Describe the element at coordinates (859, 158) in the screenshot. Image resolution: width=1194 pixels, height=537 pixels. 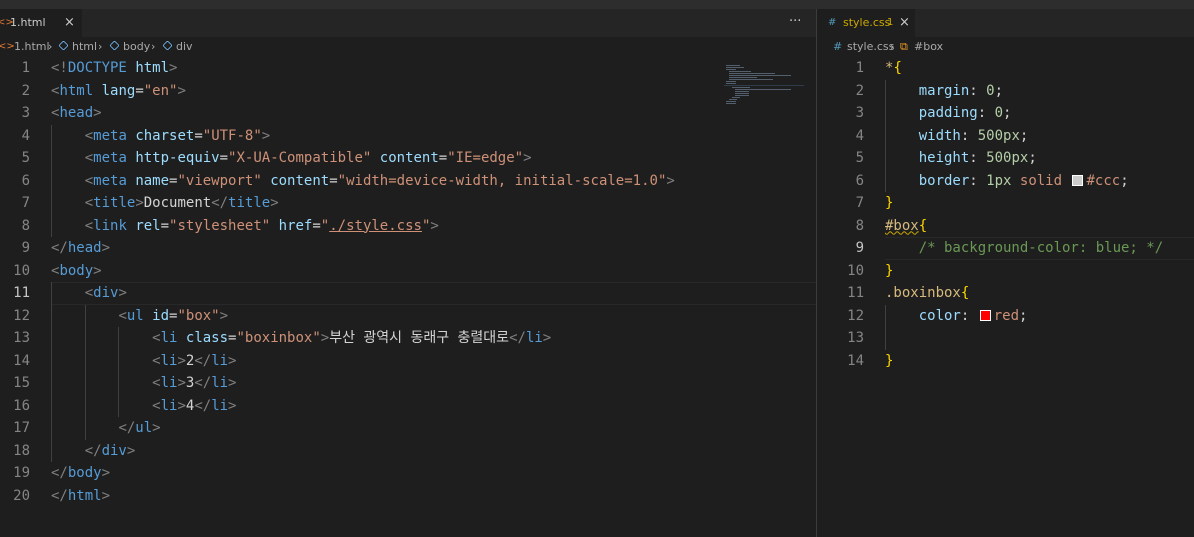
I see `line-number: 5` at that location.